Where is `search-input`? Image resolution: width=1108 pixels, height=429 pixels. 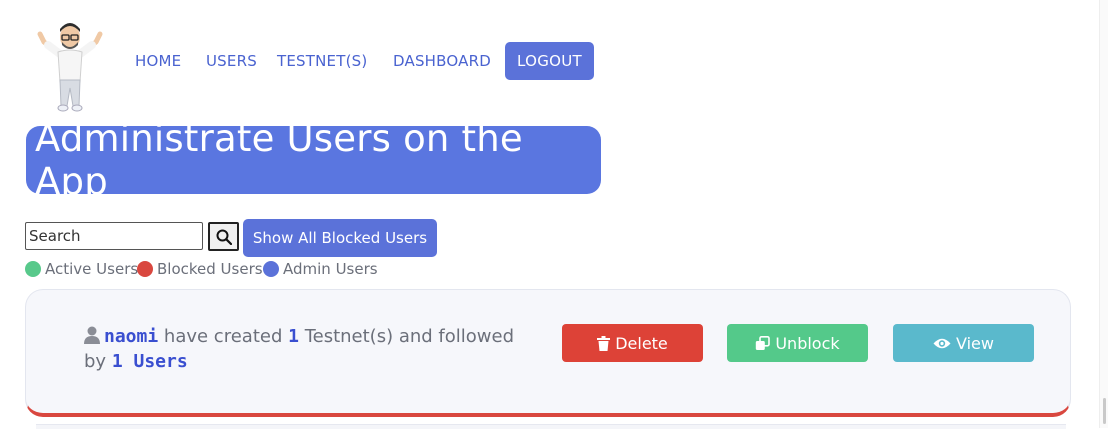 search-input is located at coordinates (114, 236).